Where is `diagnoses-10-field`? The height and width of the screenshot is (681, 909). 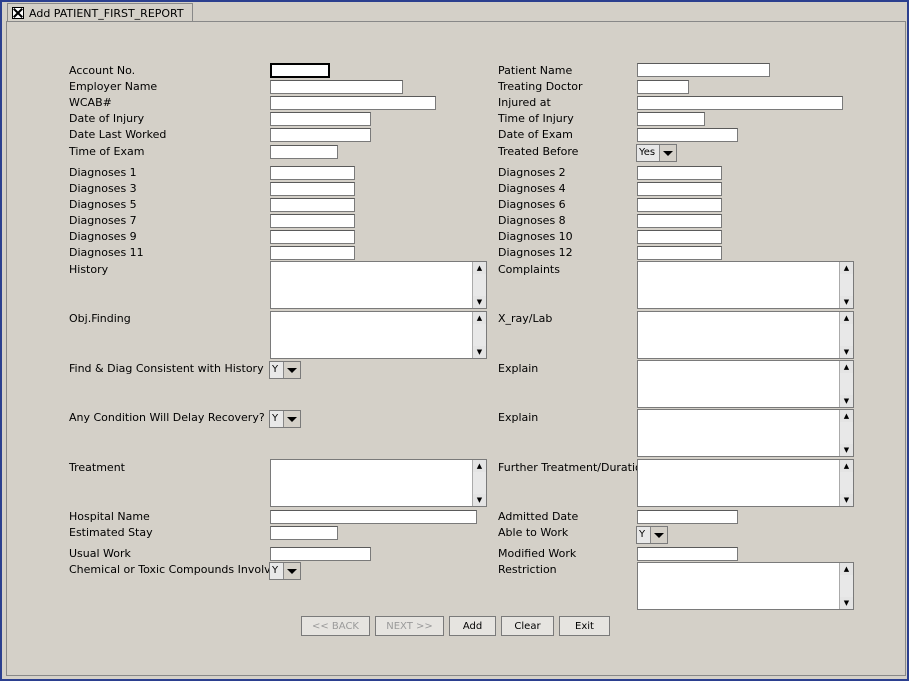
diagnoses-10-field is located at coordinates (679, 237).